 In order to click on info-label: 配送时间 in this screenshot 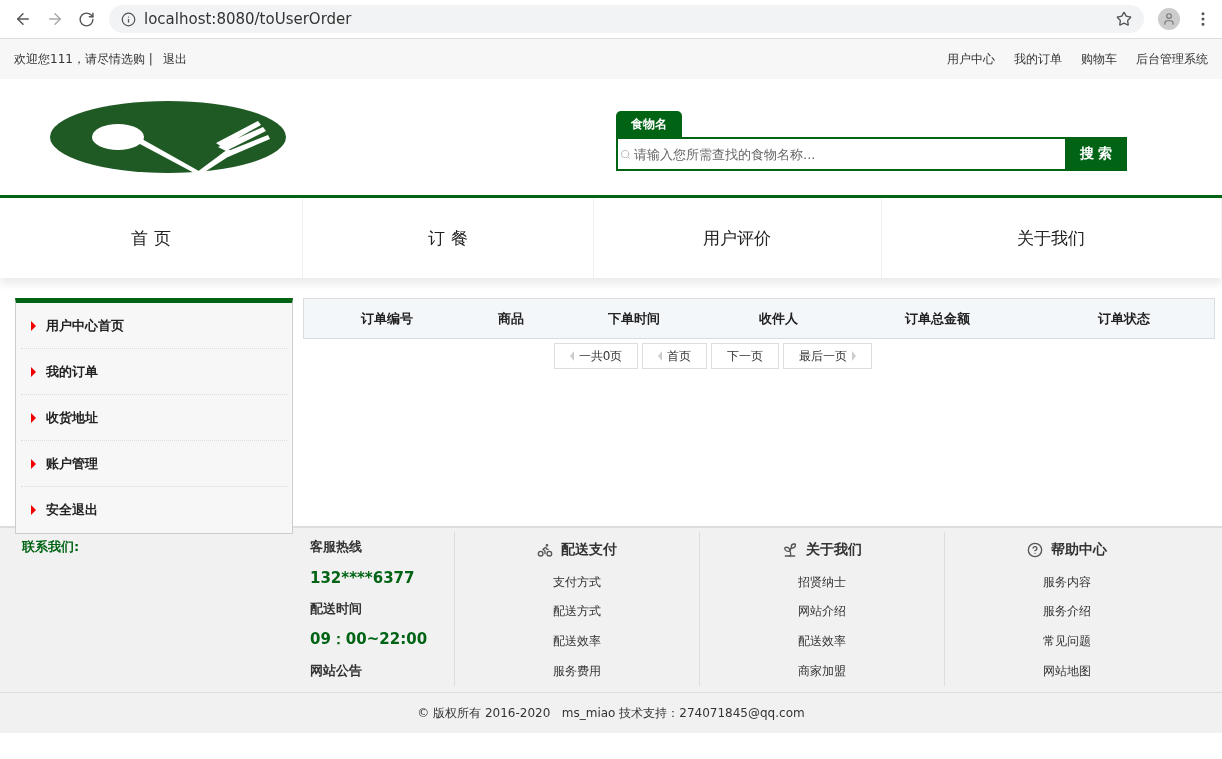, I will do `click(336, 609)`.